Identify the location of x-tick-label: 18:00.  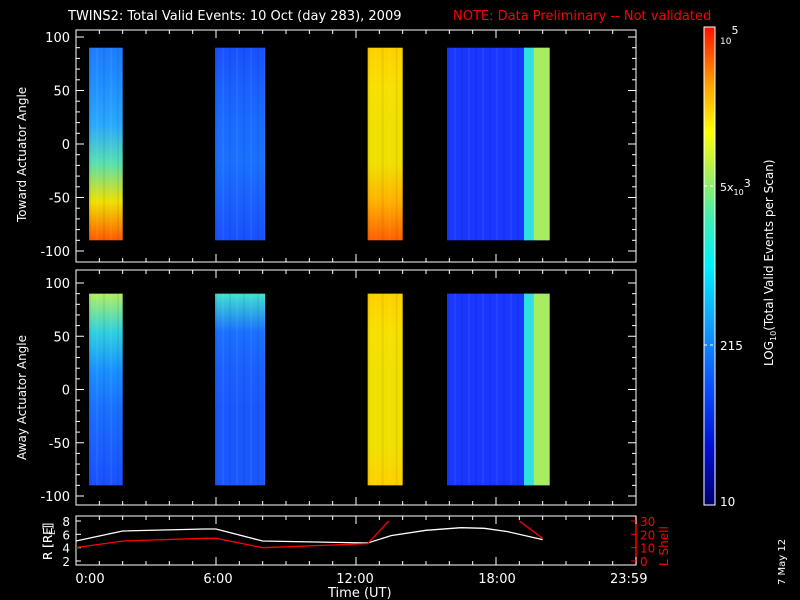
(496, 579).